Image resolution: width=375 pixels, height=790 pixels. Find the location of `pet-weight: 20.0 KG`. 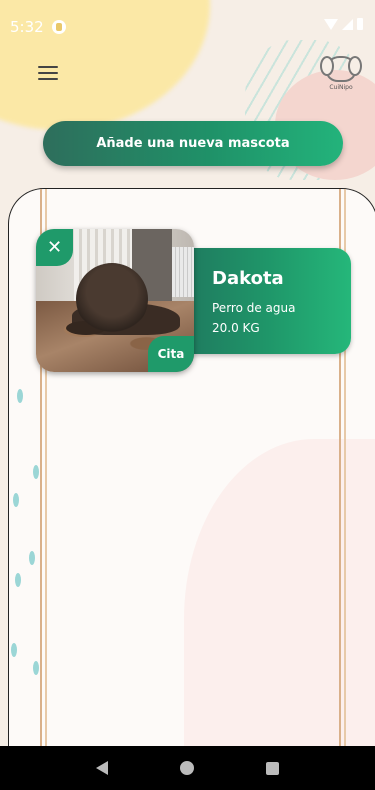

pet-weight: 20.0 KG is located at coordinates (236, 328).